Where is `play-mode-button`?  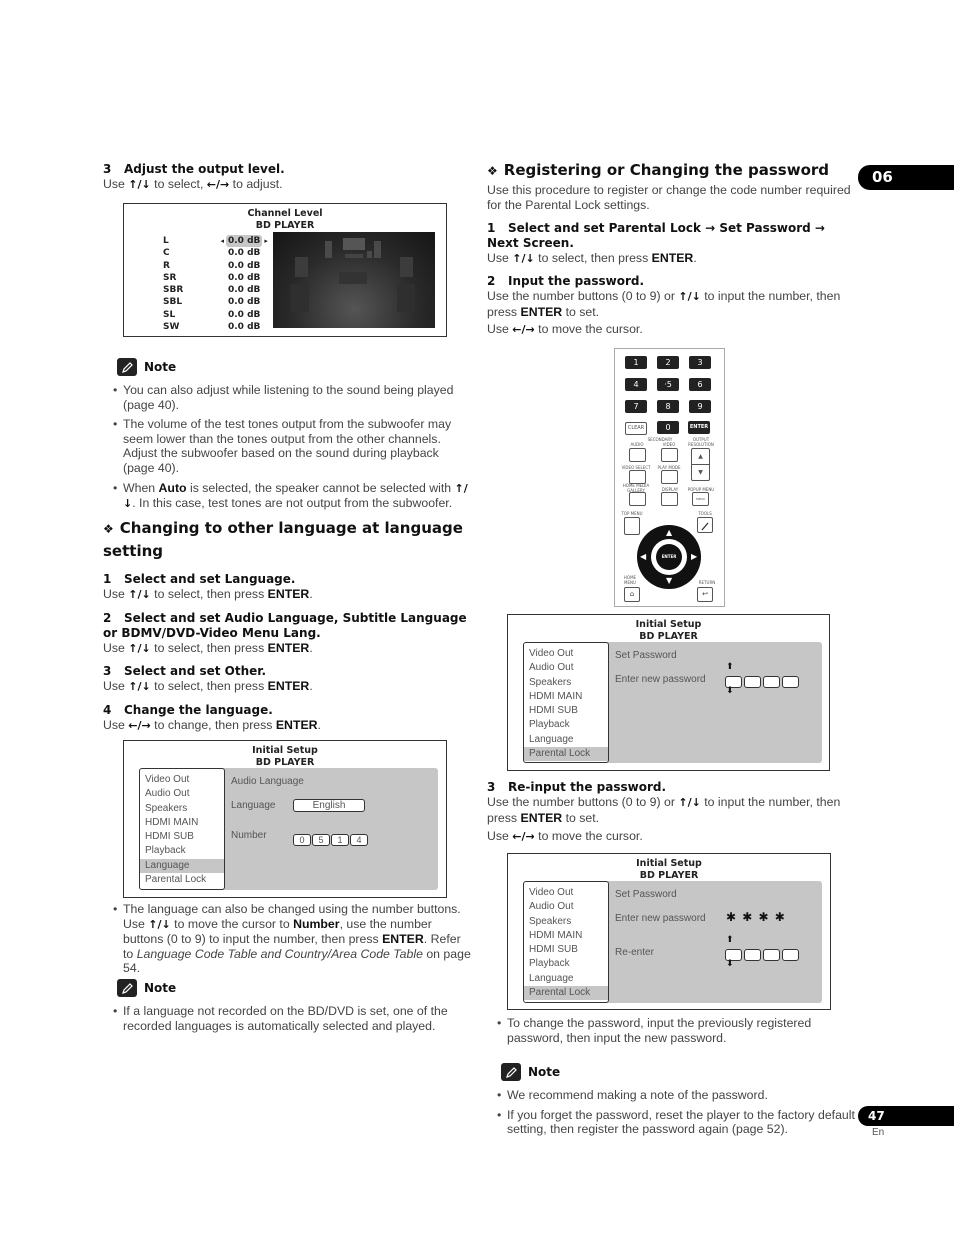
play-mode-button is located at coordinates (669, 477).